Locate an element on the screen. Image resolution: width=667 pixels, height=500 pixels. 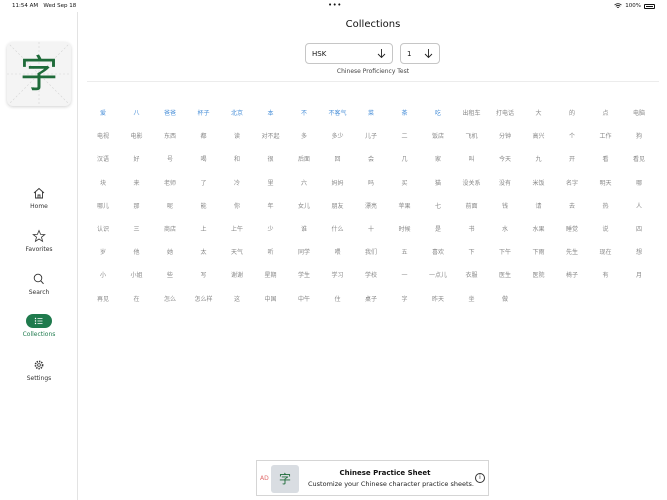
word-item: 和 is located at coordinates (237, 158).